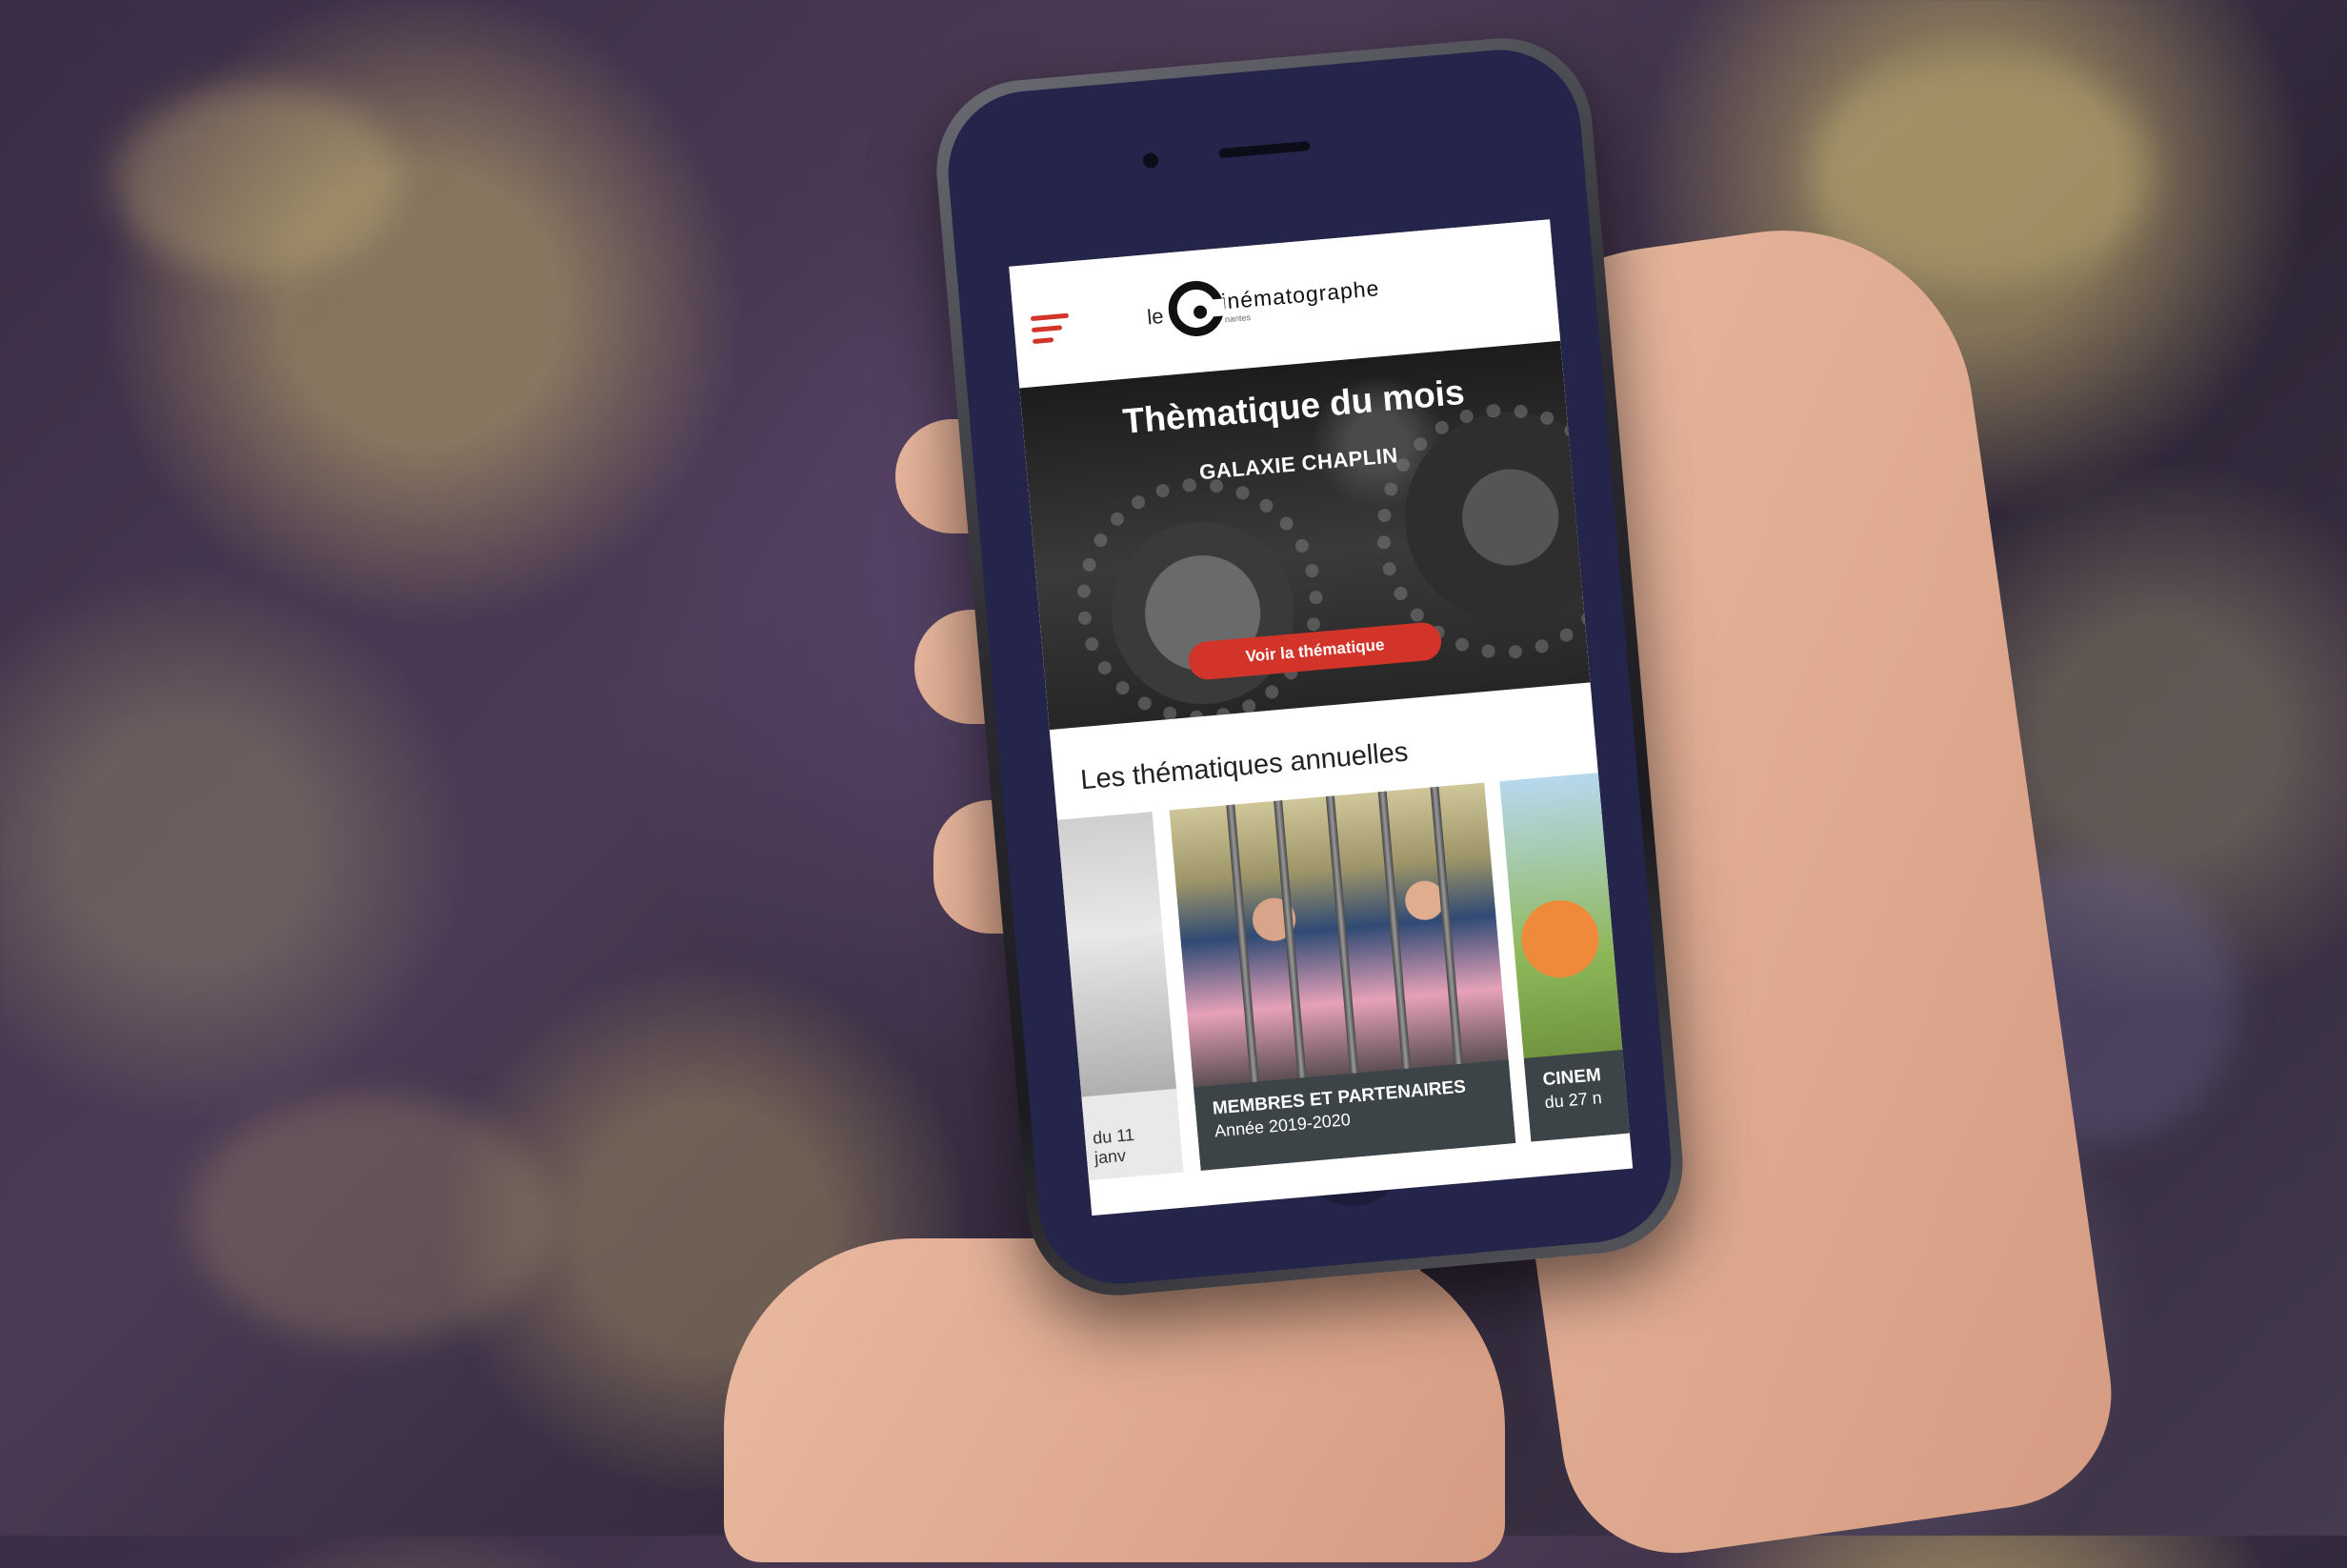  I want to click on theme-card: MEMBRES ET PARTENAIRES Année 2019-2020, so click(1342, 976).